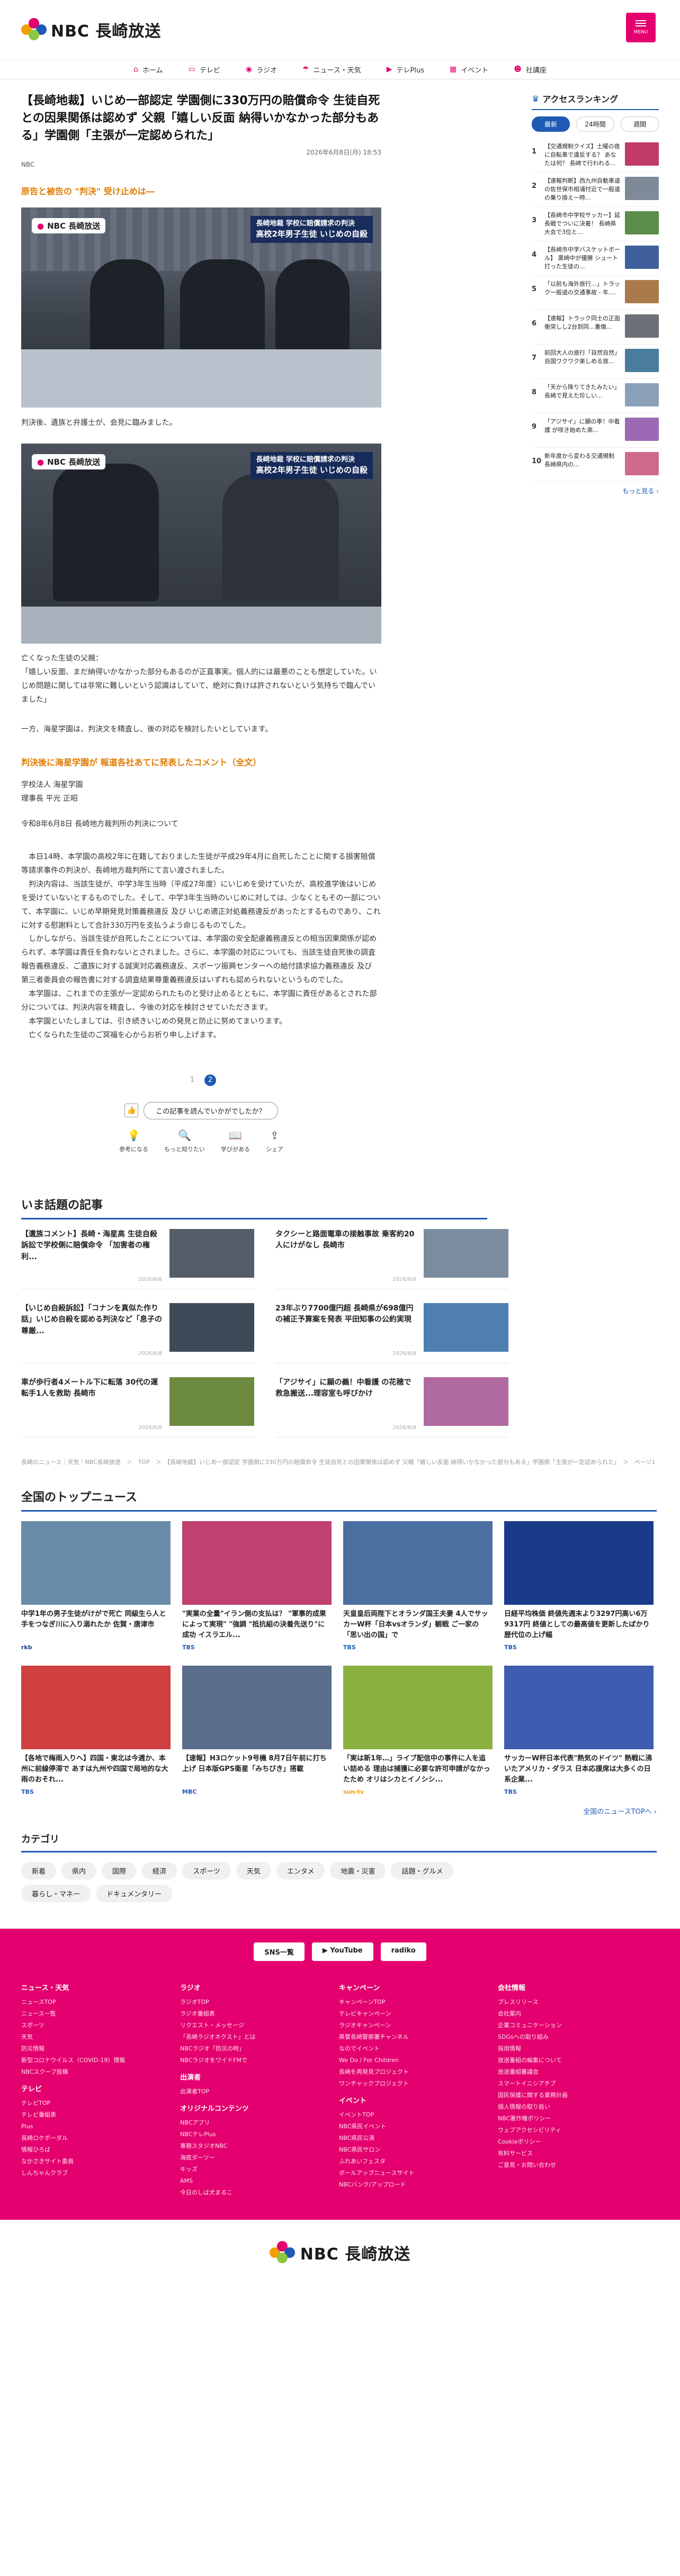 The width and height of the screenshot is (680, 2576). Describe the element at coordinates (259, 2002) in the screenshot. I see `footer-link: ラジオTOP` at that location.